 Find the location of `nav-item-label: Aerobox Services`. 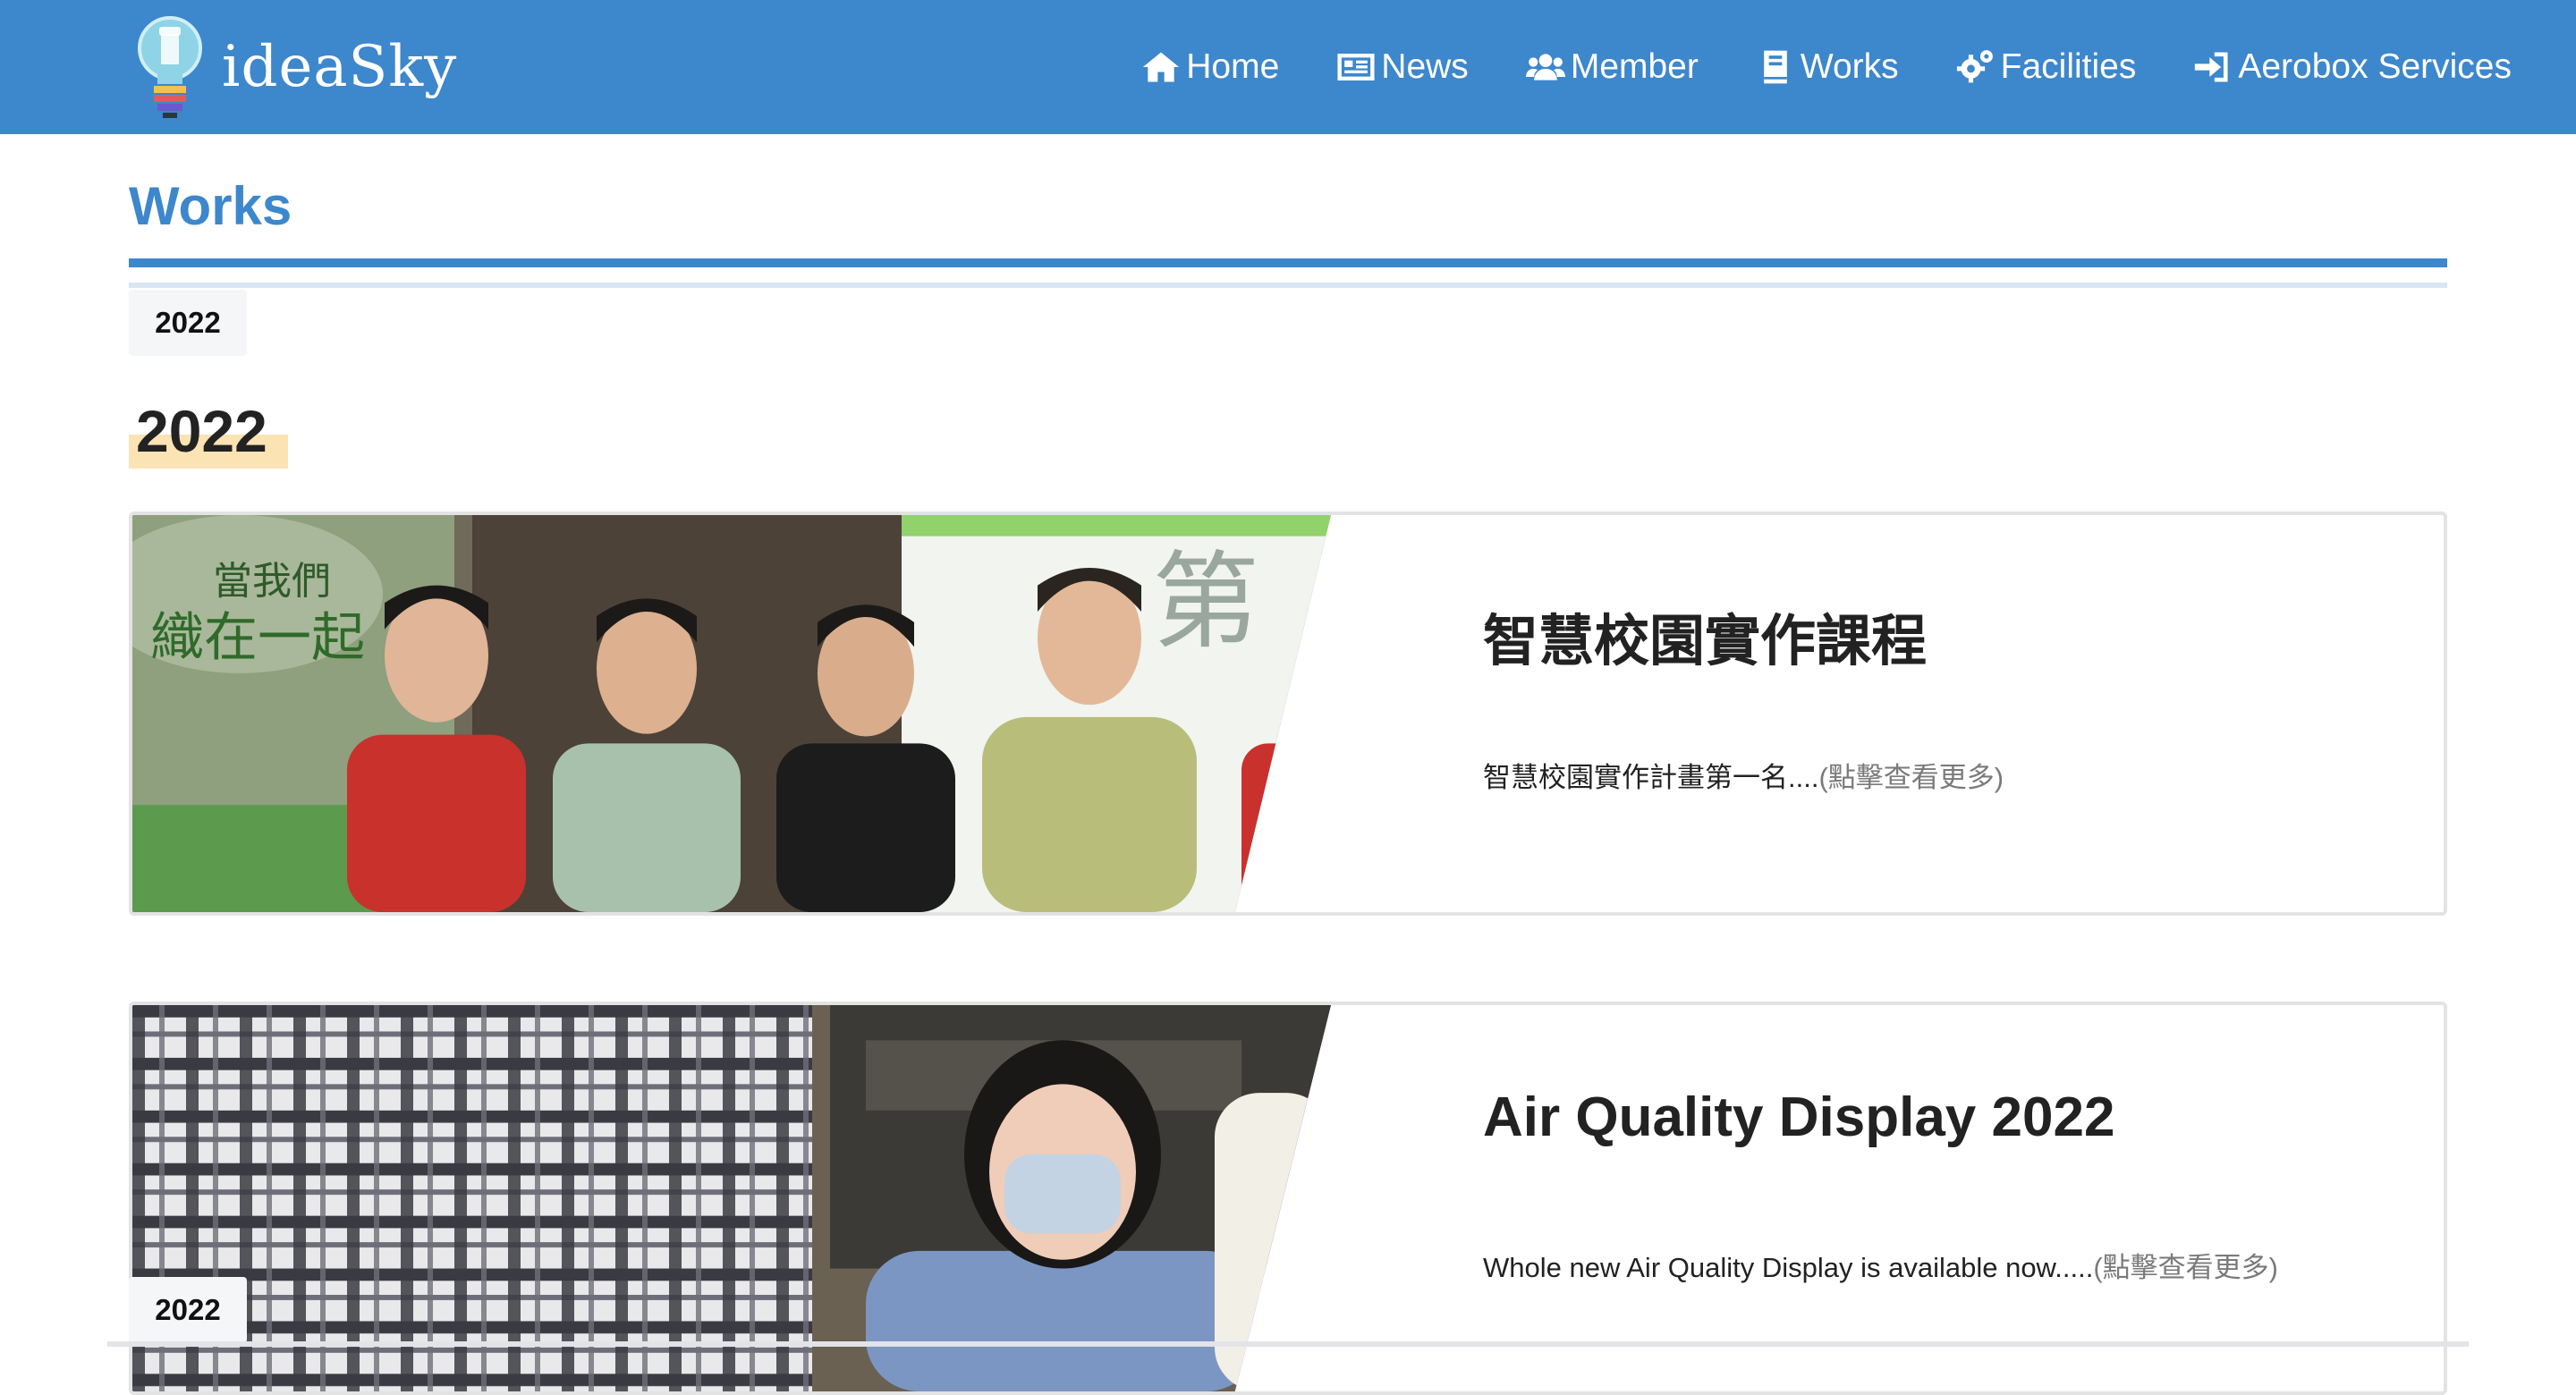

nav-item-label: Aerobox Services is located at coordinates (2375, 66).